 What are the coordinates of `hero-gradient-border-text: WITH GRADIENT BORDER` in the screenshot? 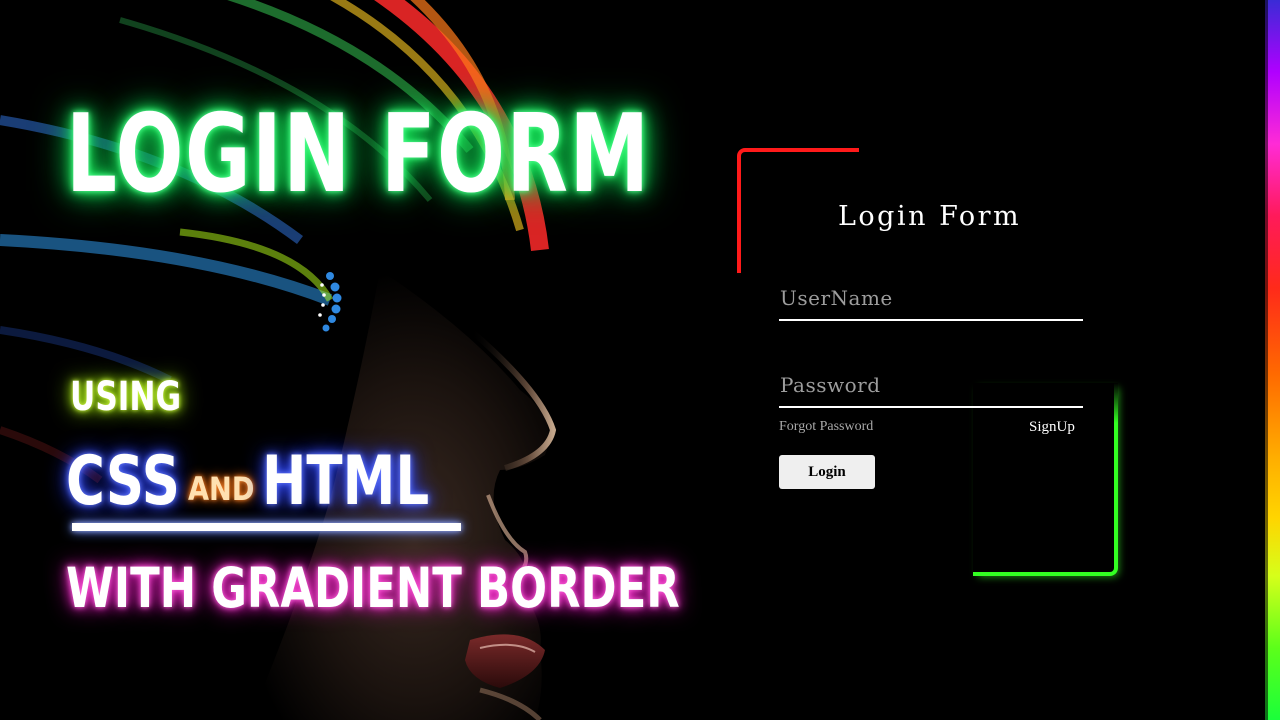 It's located at (373, 588).